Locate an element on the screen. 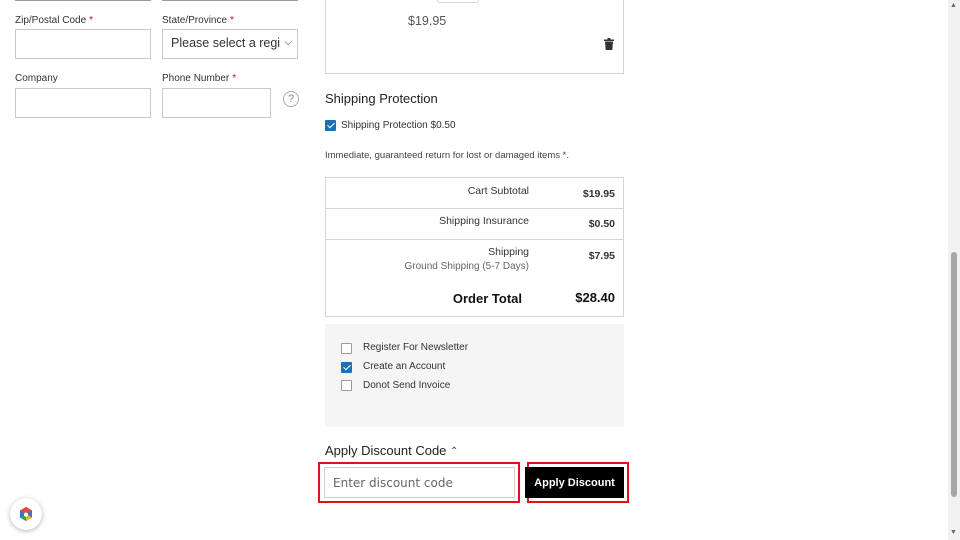 Image resolution: width=960 pixels, height=540 pixels. cart-item-card: $19.95 is located at coordinates (474, 37).